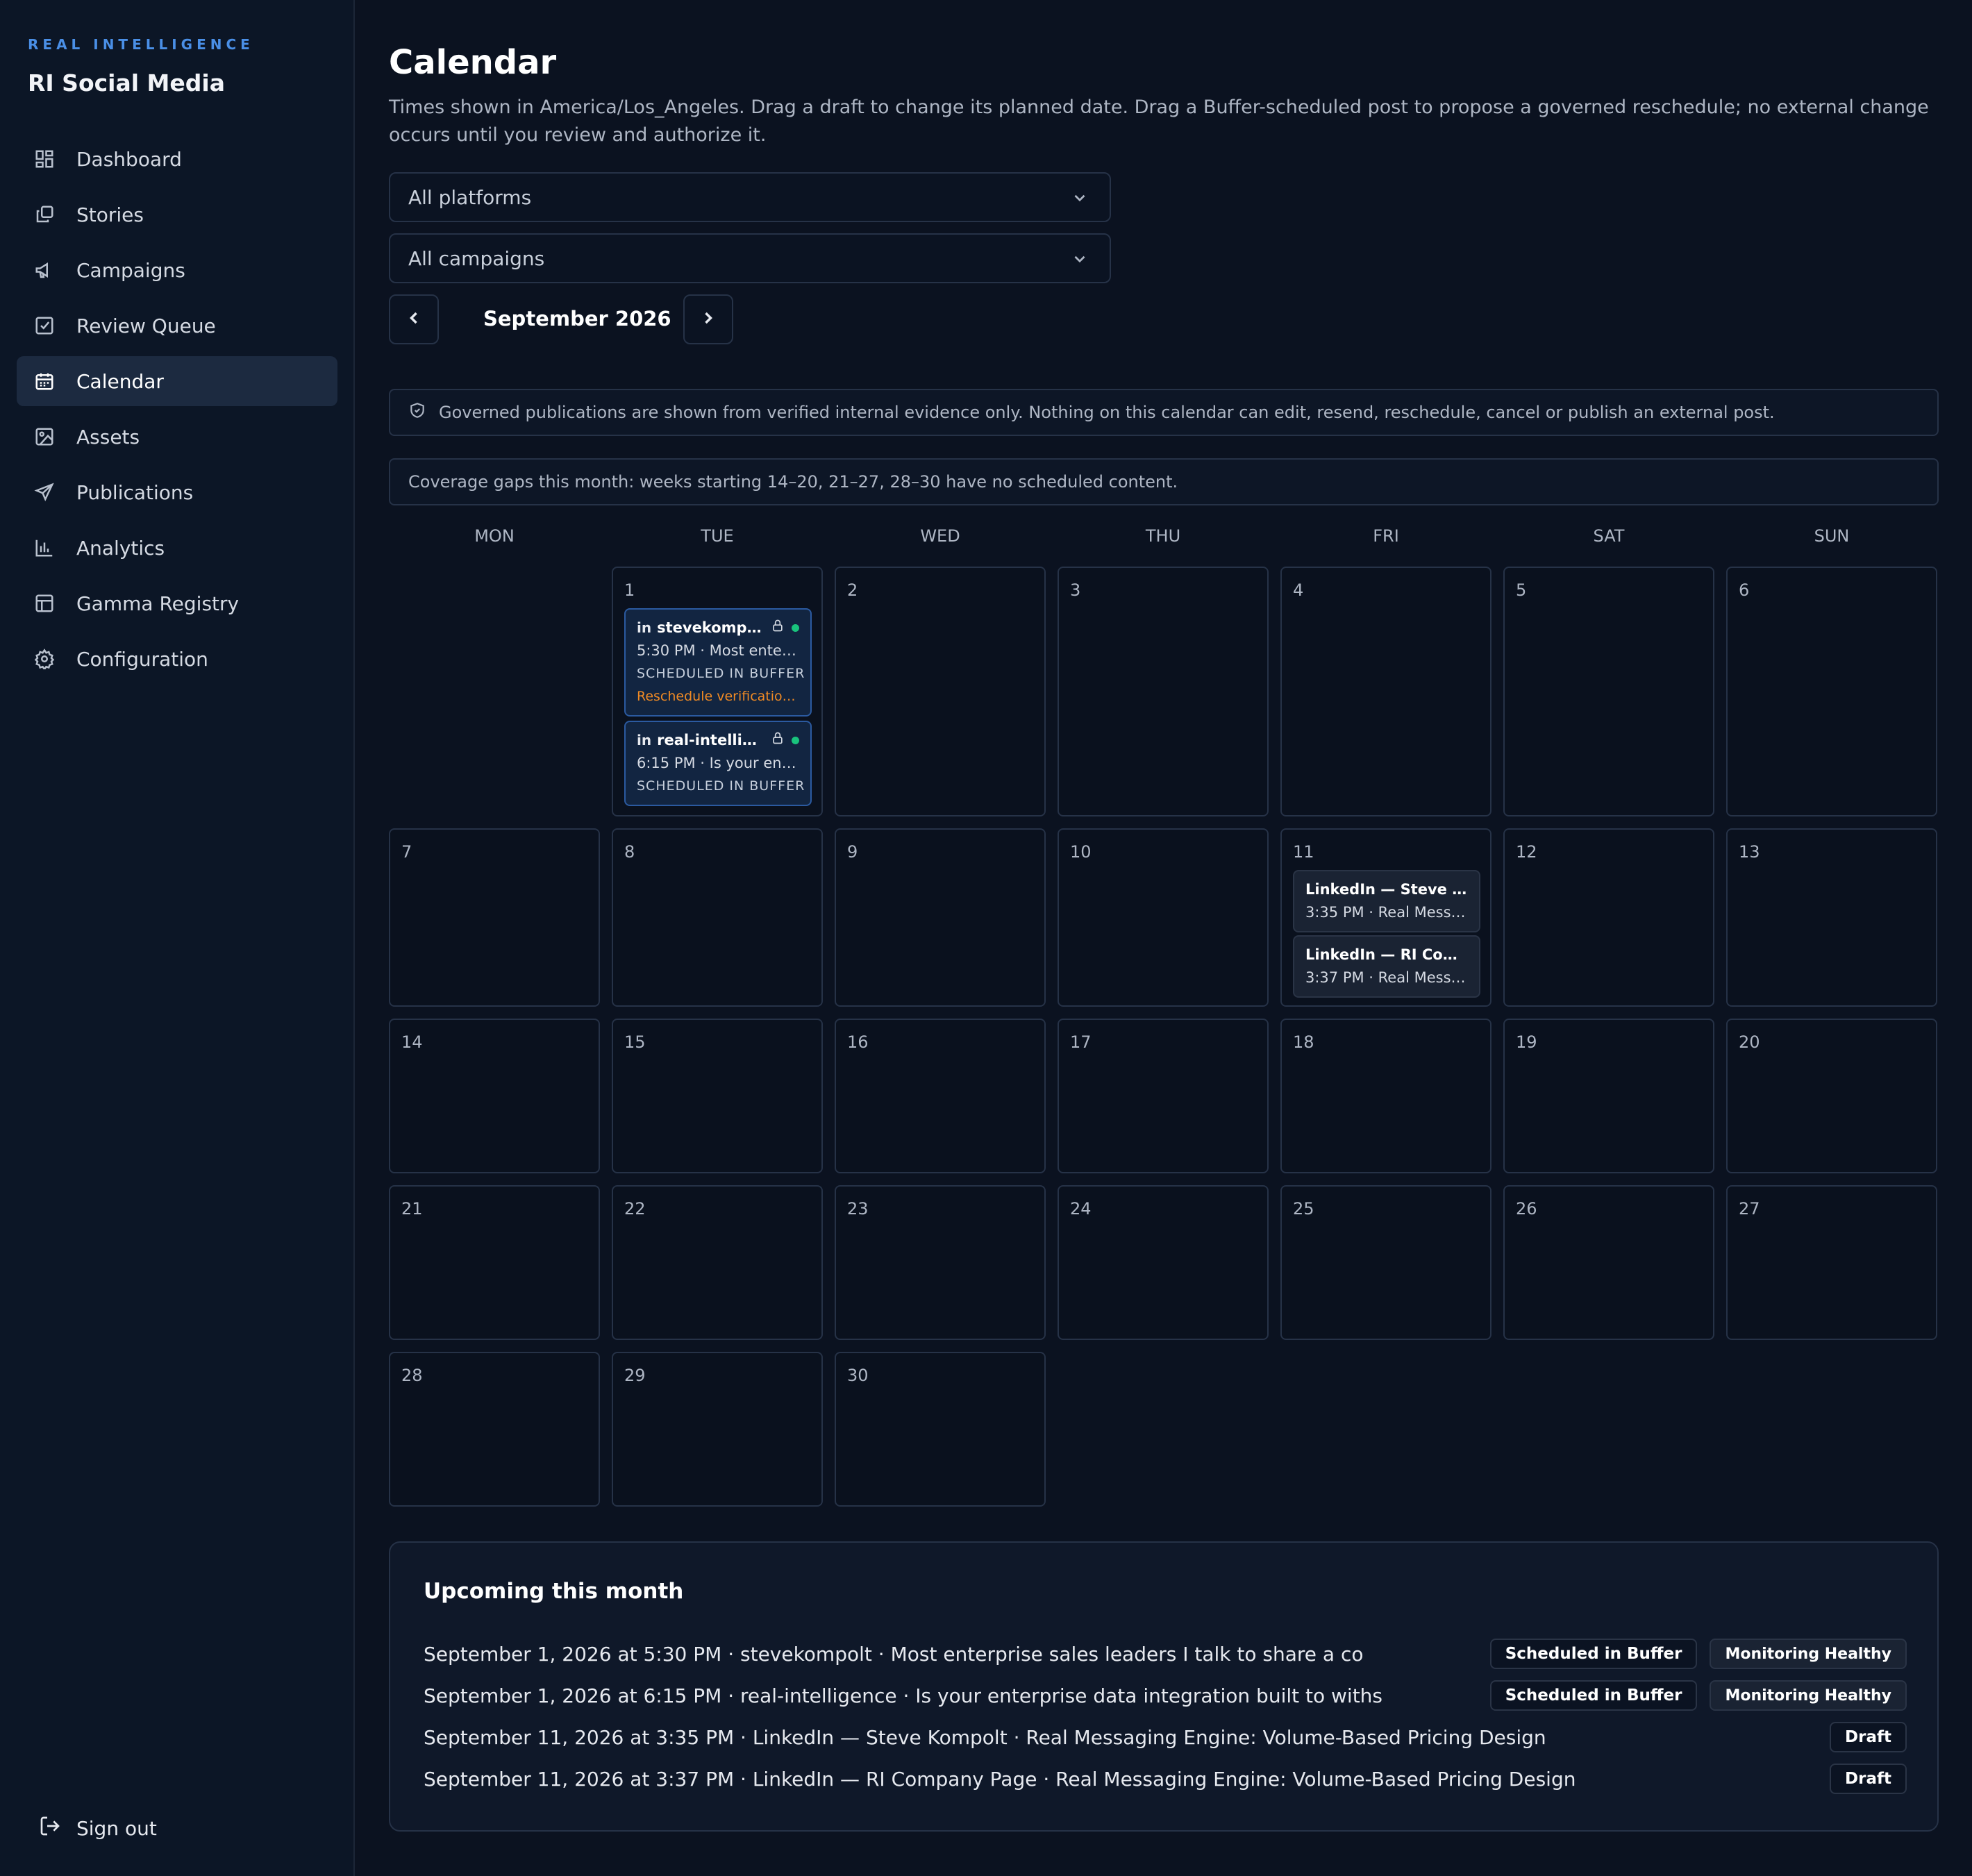 Image resolution: width=1972 pixels, height=1876 pixels. I want to click on day-cell: 10, so click(1163, 918).